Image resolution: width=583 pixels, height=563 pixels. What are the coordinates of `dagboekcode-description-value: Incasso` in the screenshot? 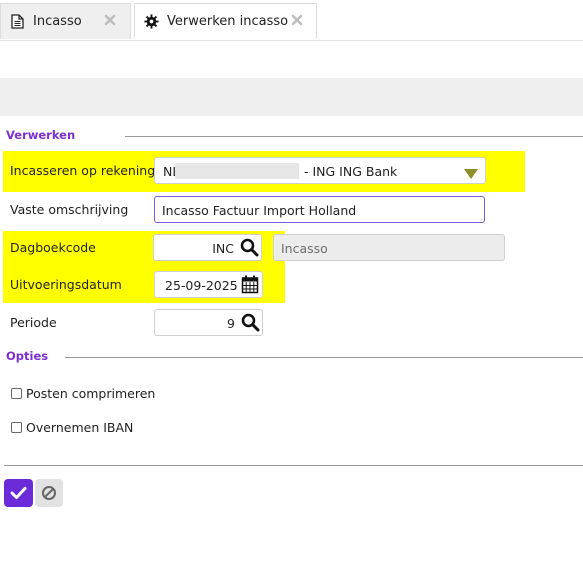 It's located at (304, 248).